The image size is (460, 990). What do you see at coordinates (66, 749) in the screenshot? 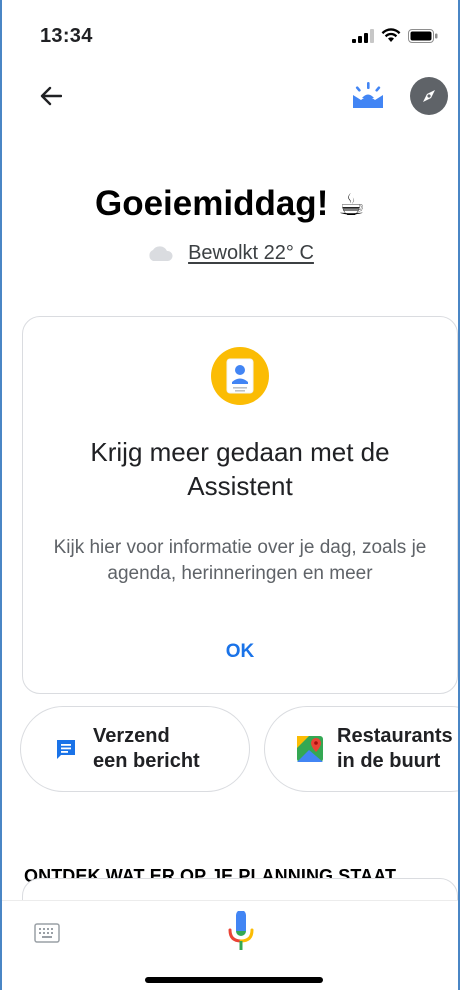
I see `message-icon` at bounding box center [66, 749].